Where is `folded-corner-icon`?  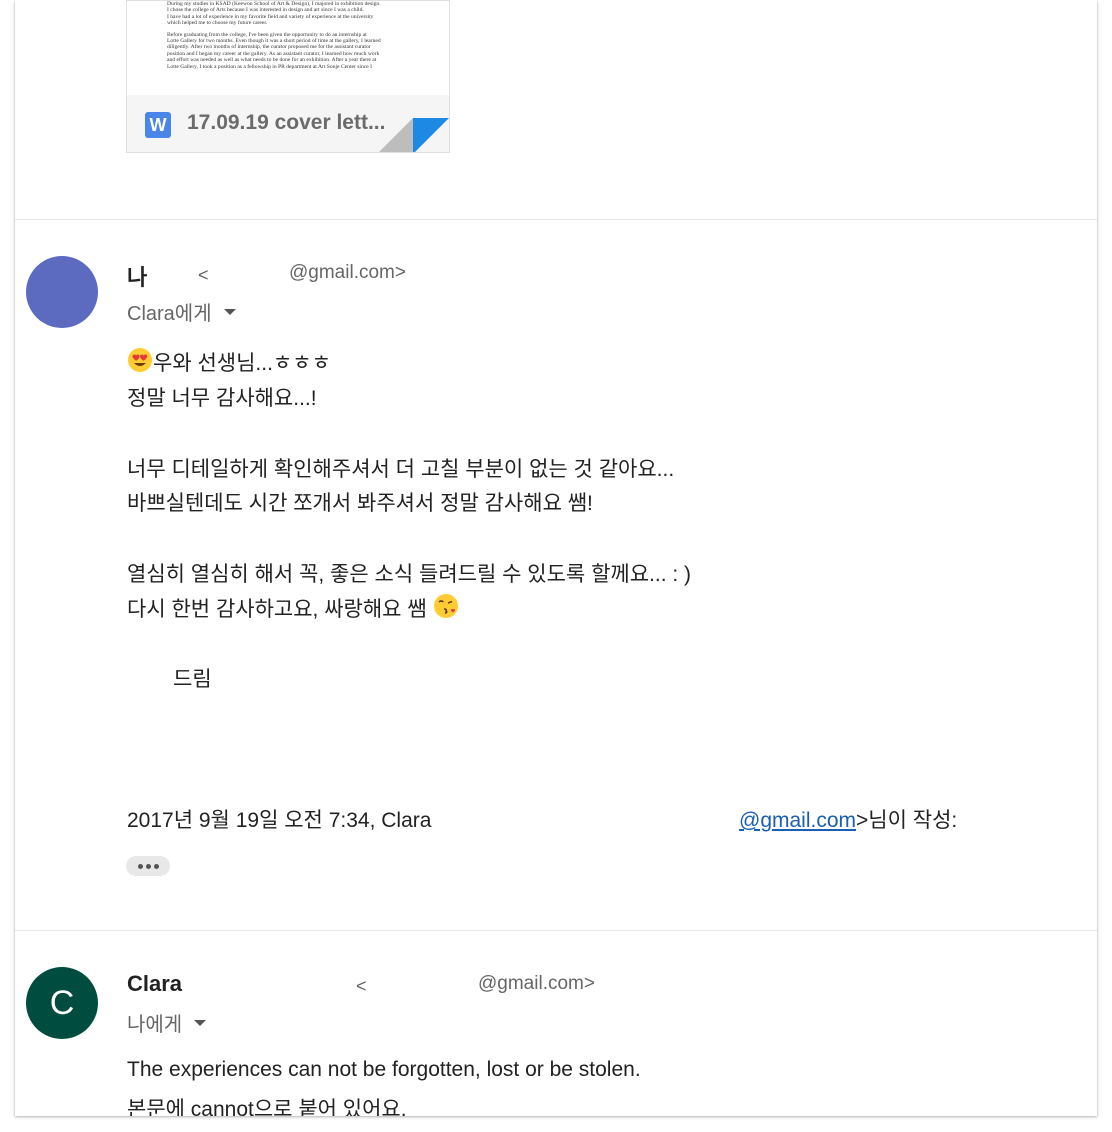
folded-corner-icon is located at coordinates (414, 135).